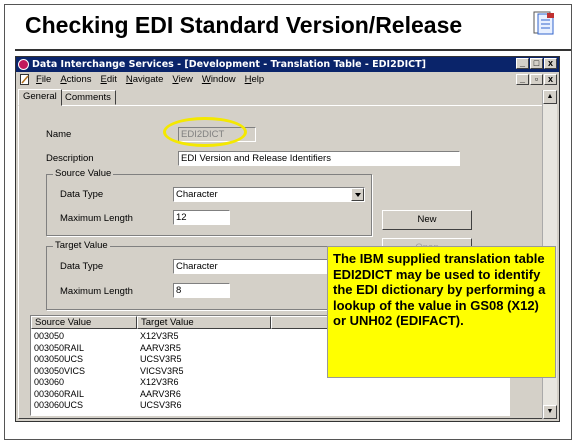 The image size is (578, 446). What do you see at coordinates (269, 194) in the screenshot?
I see `source-data-type-select: Character` at bounding box center [269, 194].